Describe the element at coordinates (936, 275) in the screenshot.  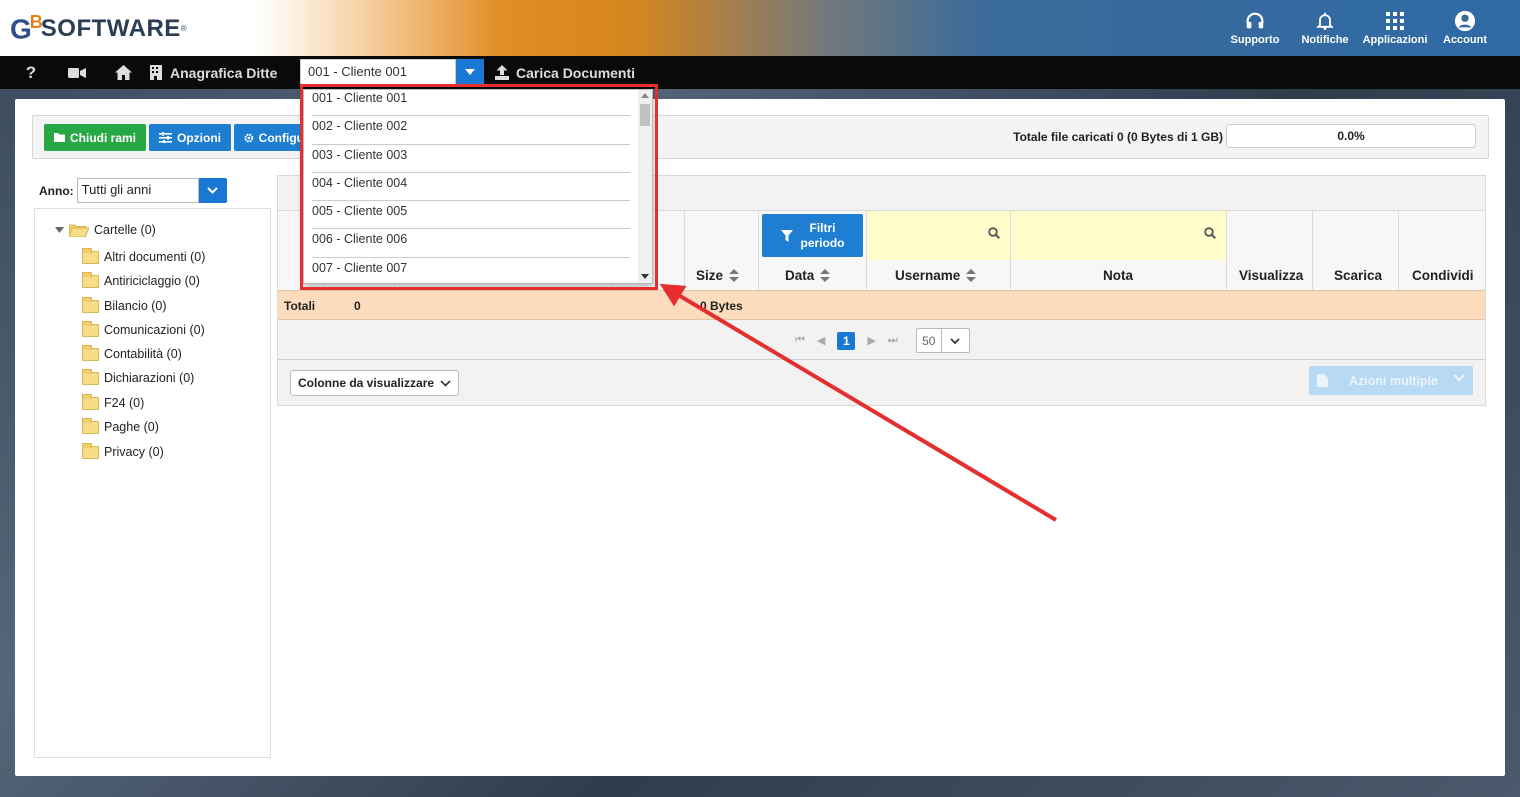
I see `header-username: Username` at that location.